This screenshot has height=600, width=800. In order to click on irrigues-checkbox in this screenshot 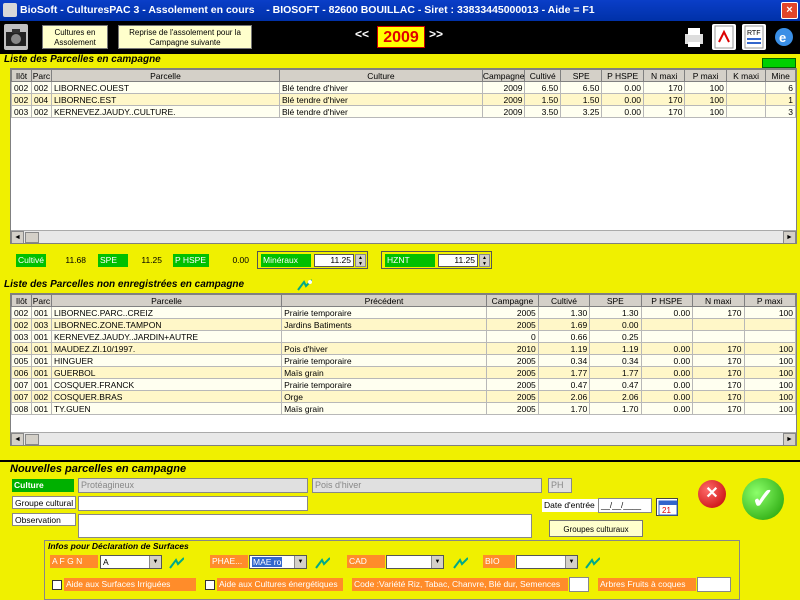, I will do `click(57, 585)`.